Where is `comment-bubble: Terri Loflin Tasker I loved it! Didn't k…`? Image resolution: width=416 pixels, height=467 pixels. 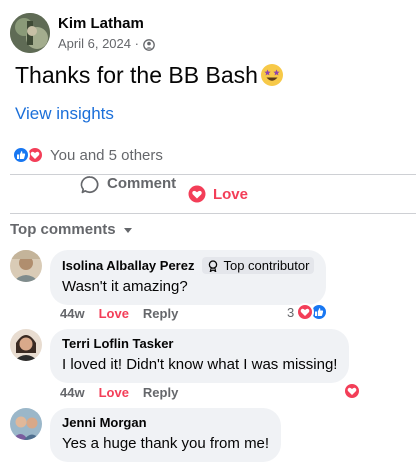 comment-bubble: Terri Loflin Tasker I loved it! Didn't k… is located at coordinates (200, 356).